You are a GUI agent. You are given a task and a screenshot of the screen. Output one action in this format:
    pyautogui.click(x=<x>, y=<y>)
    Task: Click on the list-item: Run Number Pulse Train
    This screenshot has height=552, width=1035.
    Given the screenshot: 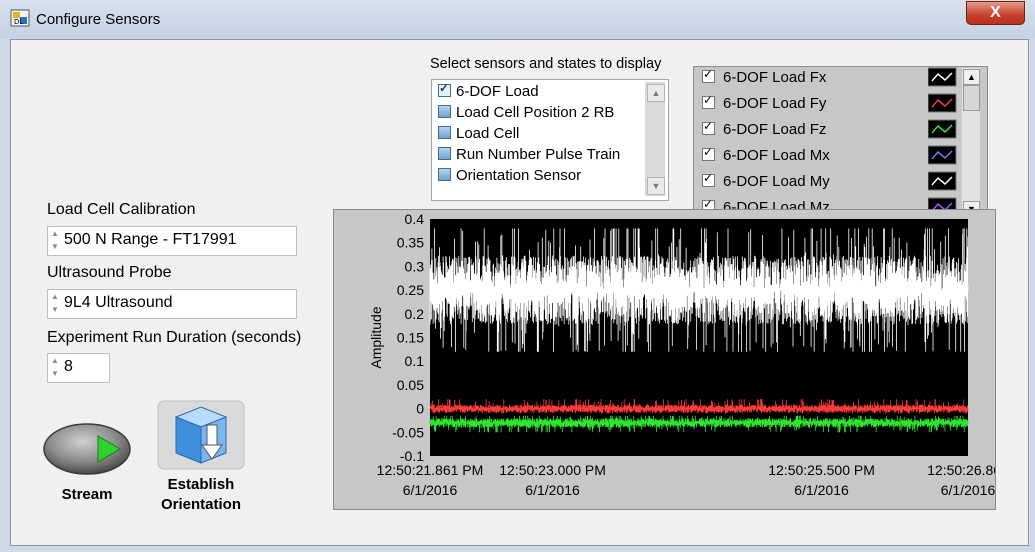 What is the action you would take?
    pyautogui.click(x=529, y=156)
    